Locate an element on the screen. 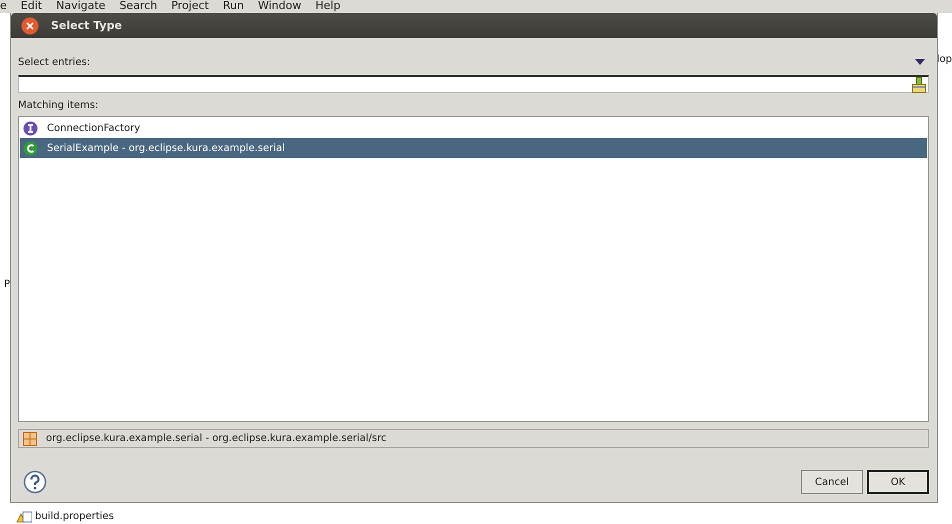 This screenshot has width=952, height=524. interface-icon is located at coordinates (30, 128).